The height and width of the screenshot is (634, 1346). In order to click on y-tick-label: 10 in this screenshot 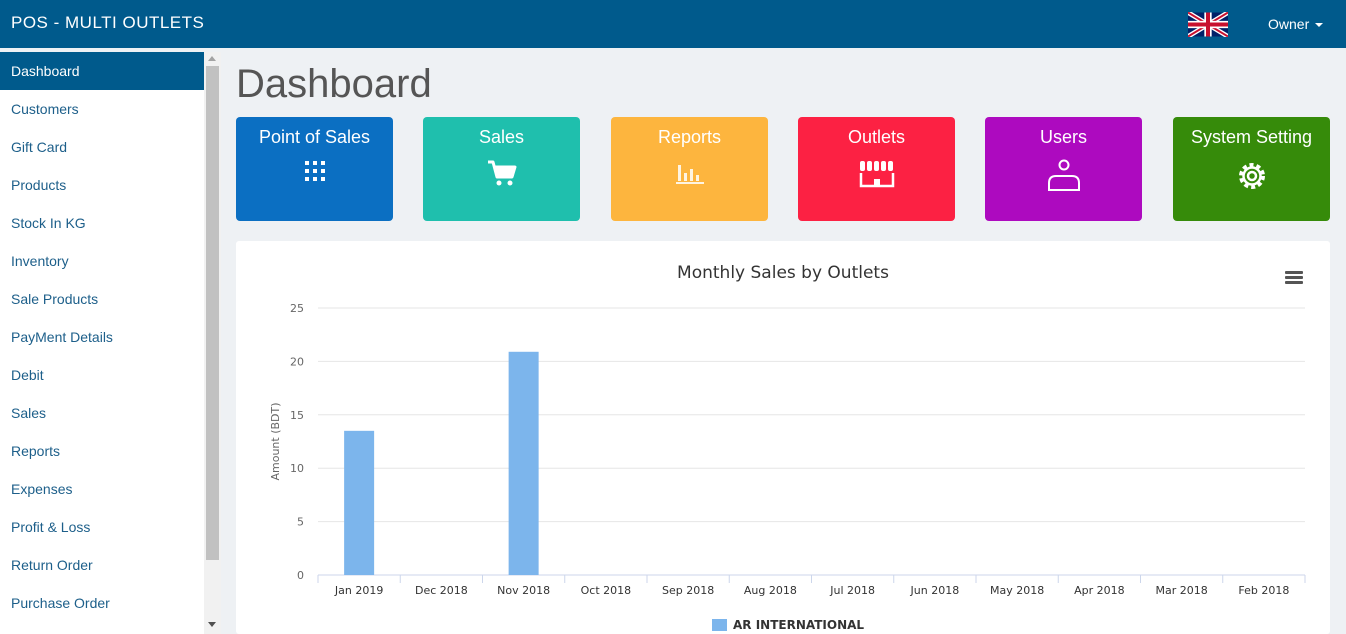, I will do `click(297, 468)`.